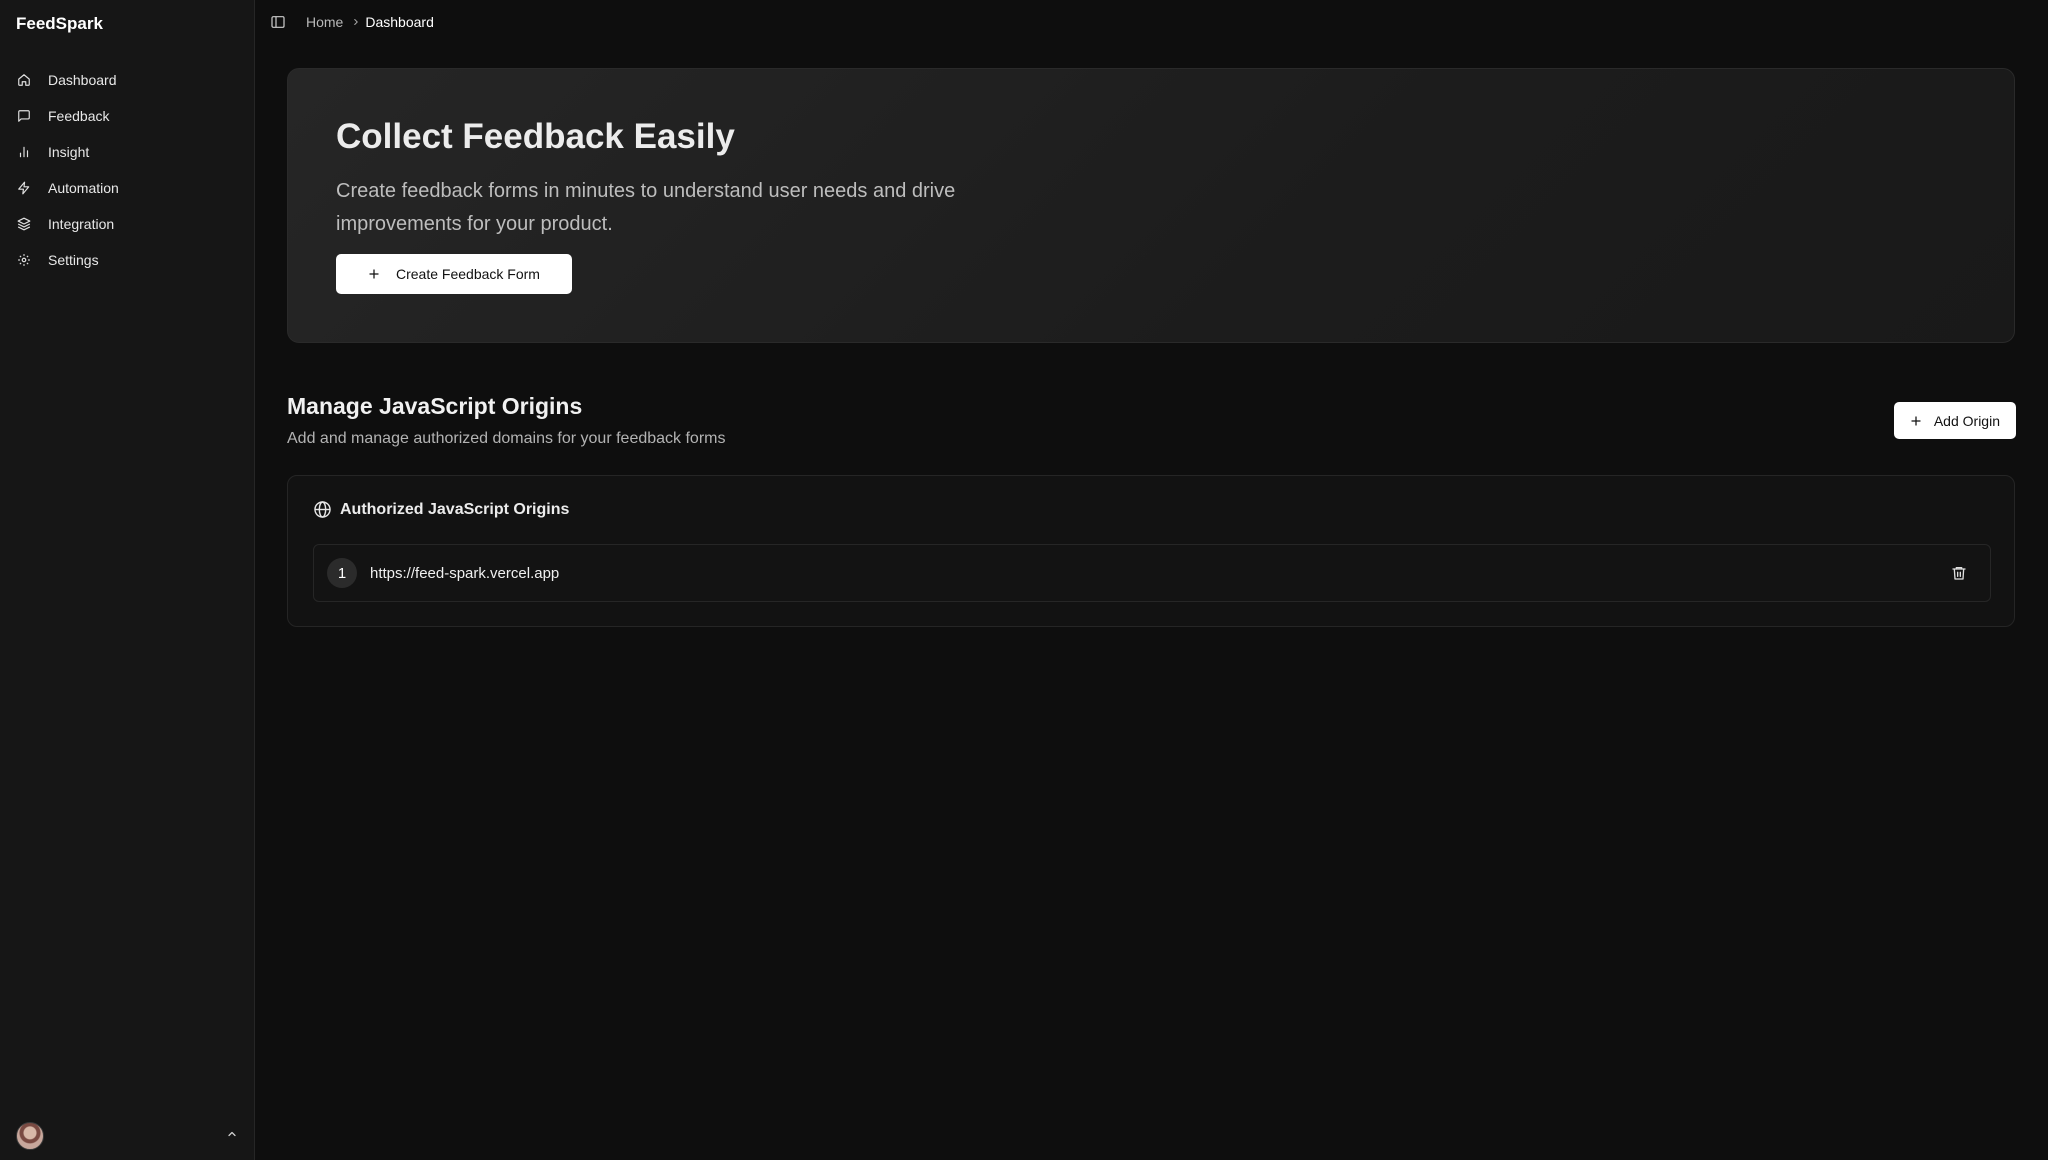 The height and width of the screenshot is (1160, 2048). Describe the element at coordinates (1152, 573) in the screenshot. I see `list-item: 1 https://feed-spark.vercel.app` at that location.